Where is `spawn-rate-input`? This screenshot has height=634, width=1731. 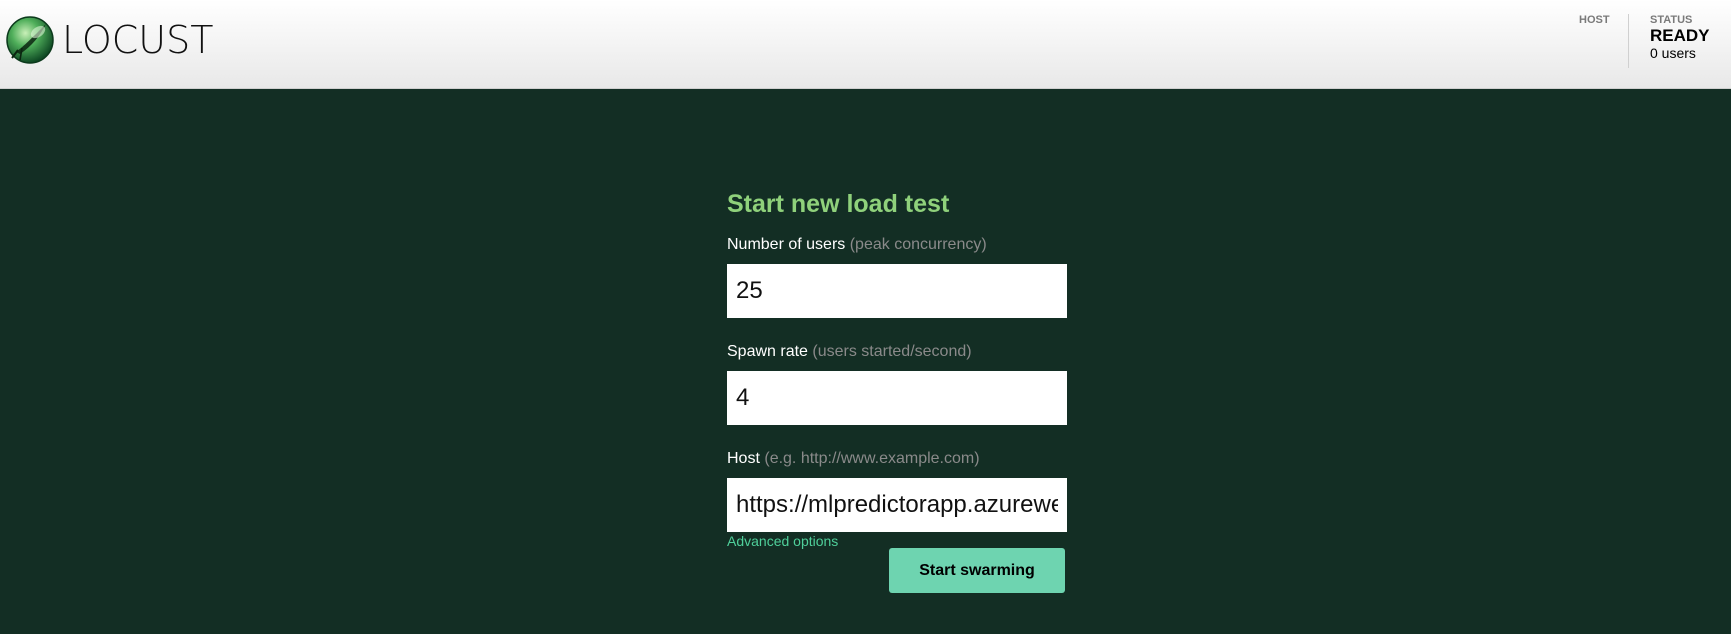 spawn-rate-input is located at coordinates (897, 398).